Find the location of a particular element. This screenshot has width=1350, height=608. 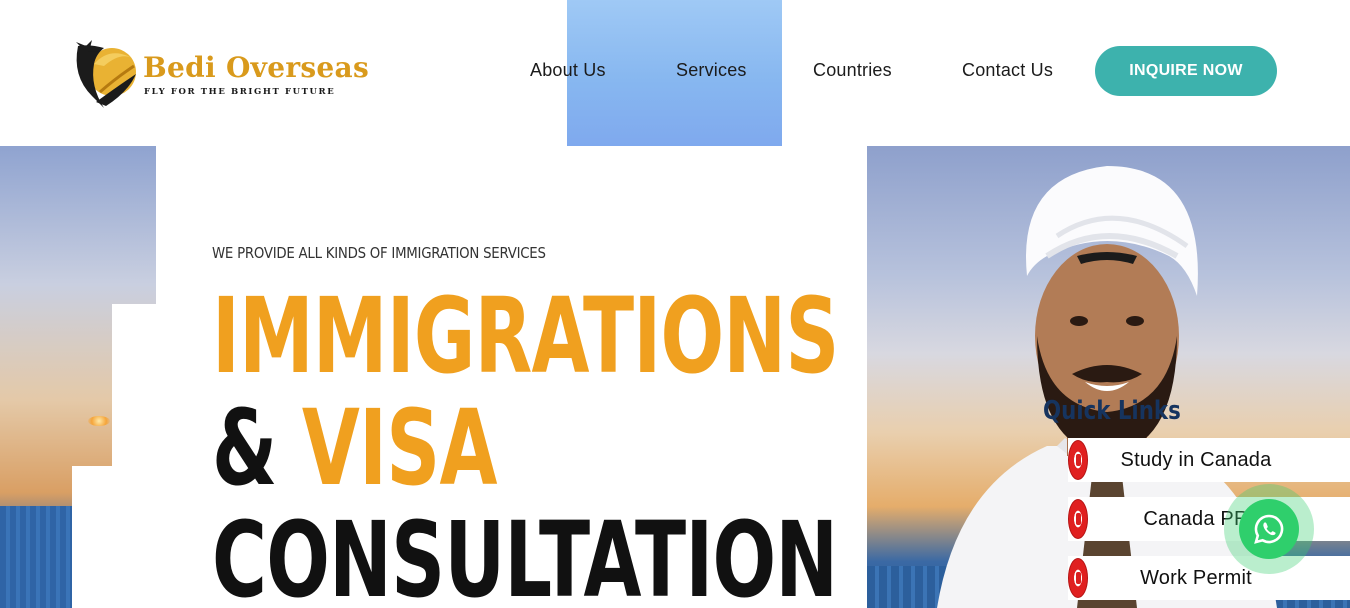

brand-tagline: FLY FOR THE BRIGHT FUTURE is located at coordinates (240, 92).